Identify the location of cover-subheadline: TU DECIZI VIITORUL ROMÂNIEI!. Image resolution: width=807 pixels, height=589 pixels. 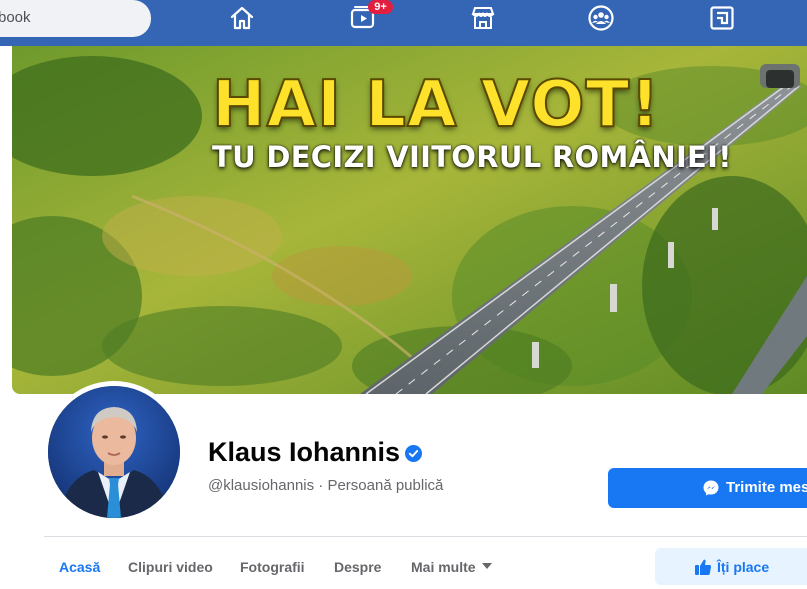
(472, 157).